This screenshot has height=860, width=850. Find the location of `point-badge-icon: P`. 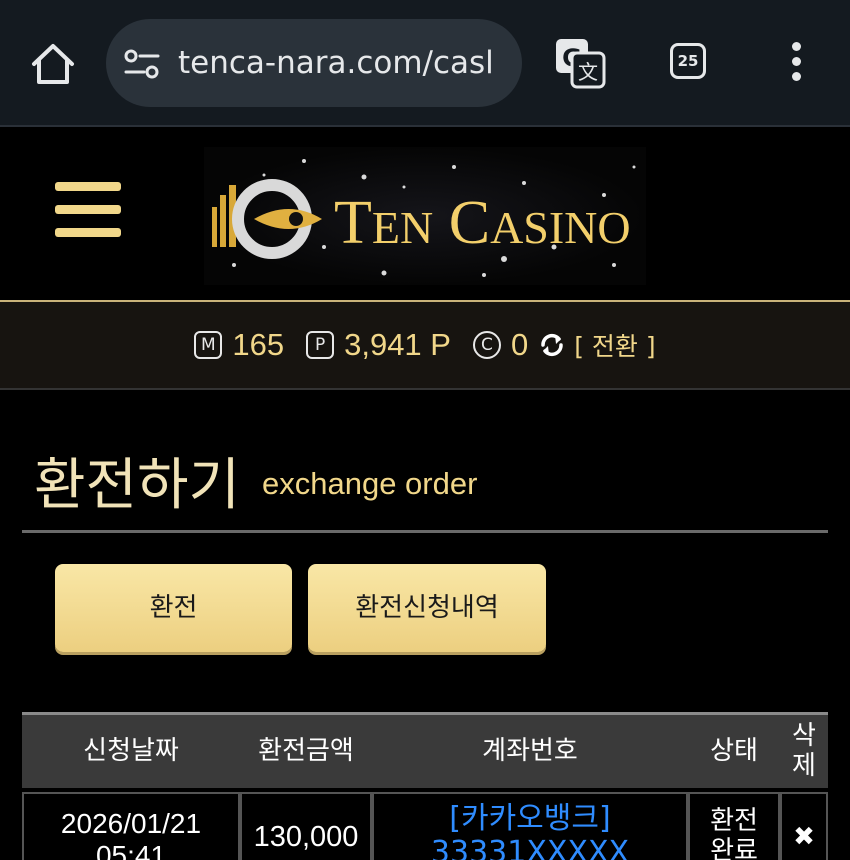

point-badge-icon: P is located at coordinates (320, 345).